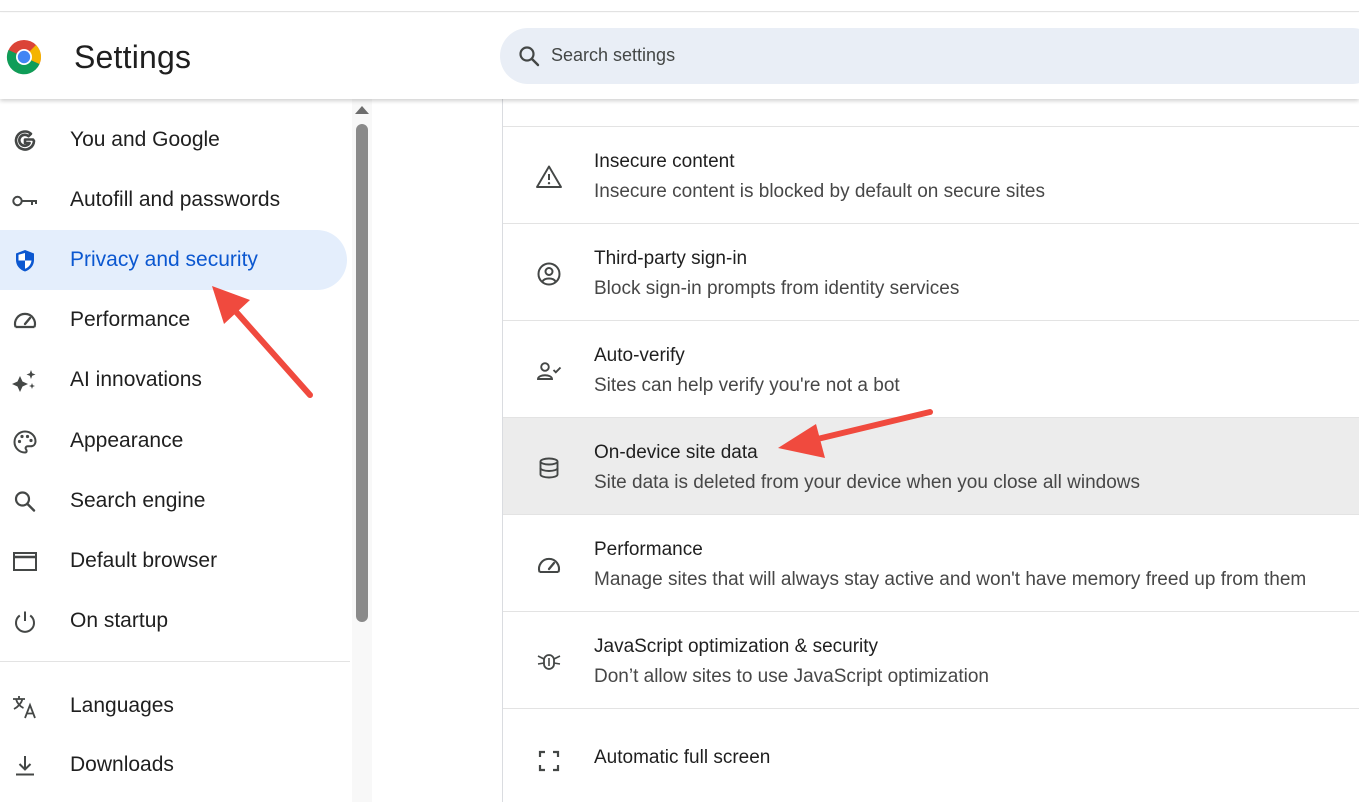 The width and height of the screenshot is (1359, 805). I want to click on search-bar: Search settings, so click(929, 56).